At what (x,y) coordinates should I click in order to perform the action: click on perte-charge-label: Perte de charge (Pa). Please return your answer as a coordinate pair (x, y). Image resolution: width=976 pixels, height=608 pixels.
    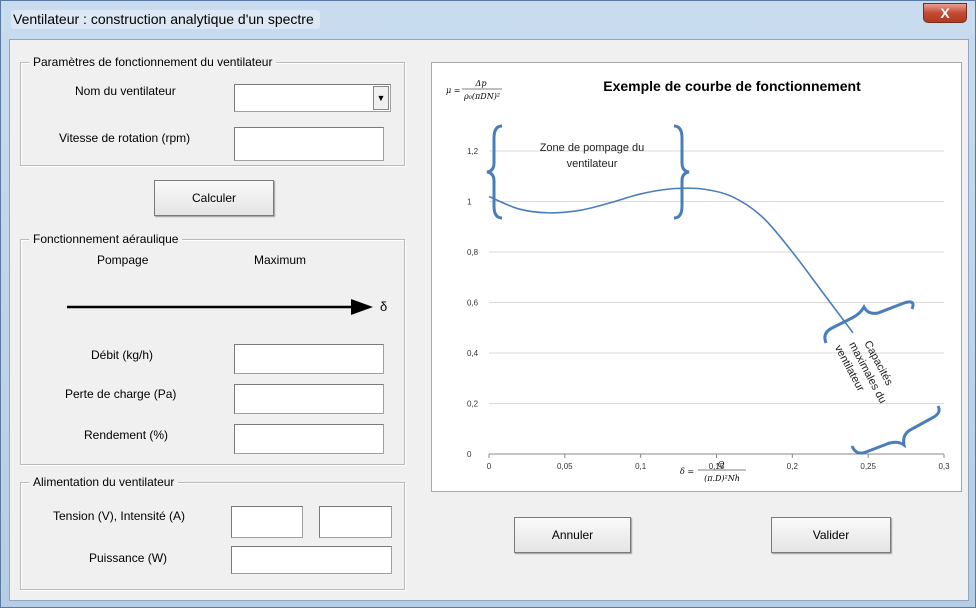
    Looking at the image, I should click on (121, 394).